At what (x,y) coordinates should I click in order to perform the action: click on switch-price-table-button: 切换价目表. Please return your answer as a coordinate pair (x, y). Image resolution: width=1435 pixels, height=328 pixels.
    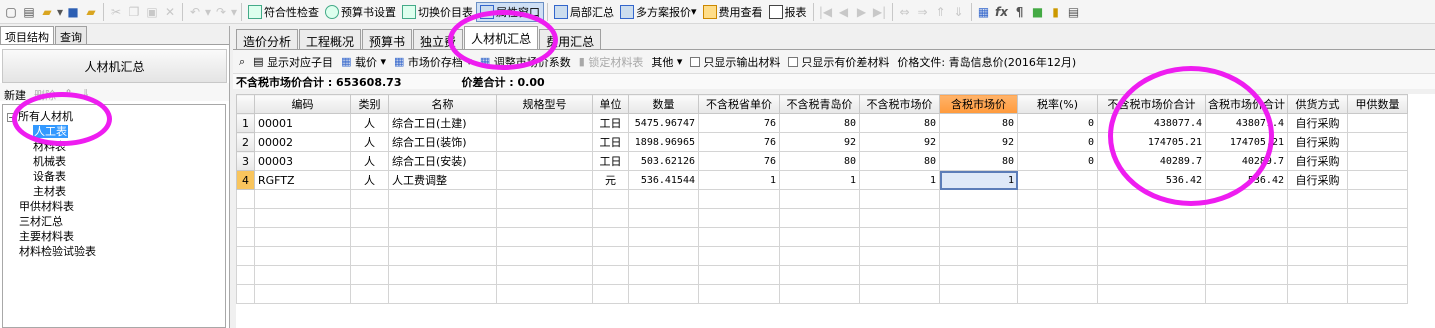
    Looking at the image, I should click on (437, 12).